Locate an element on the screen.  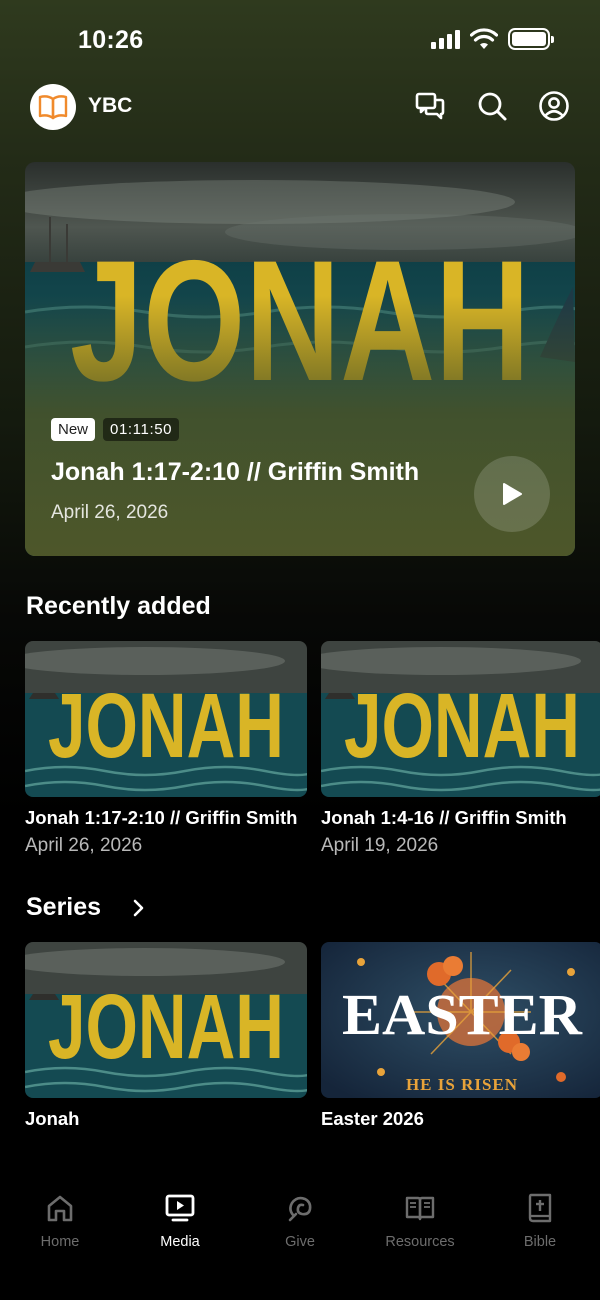
play-button is located at coordinates (512, 494).